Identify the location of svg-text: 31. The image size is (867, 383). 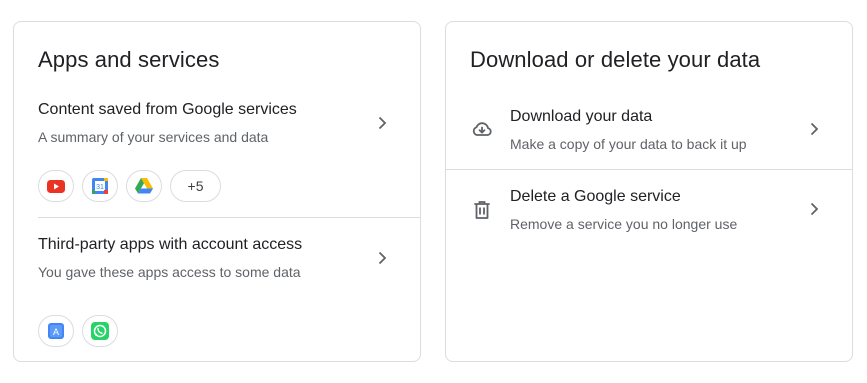
(100, 187).